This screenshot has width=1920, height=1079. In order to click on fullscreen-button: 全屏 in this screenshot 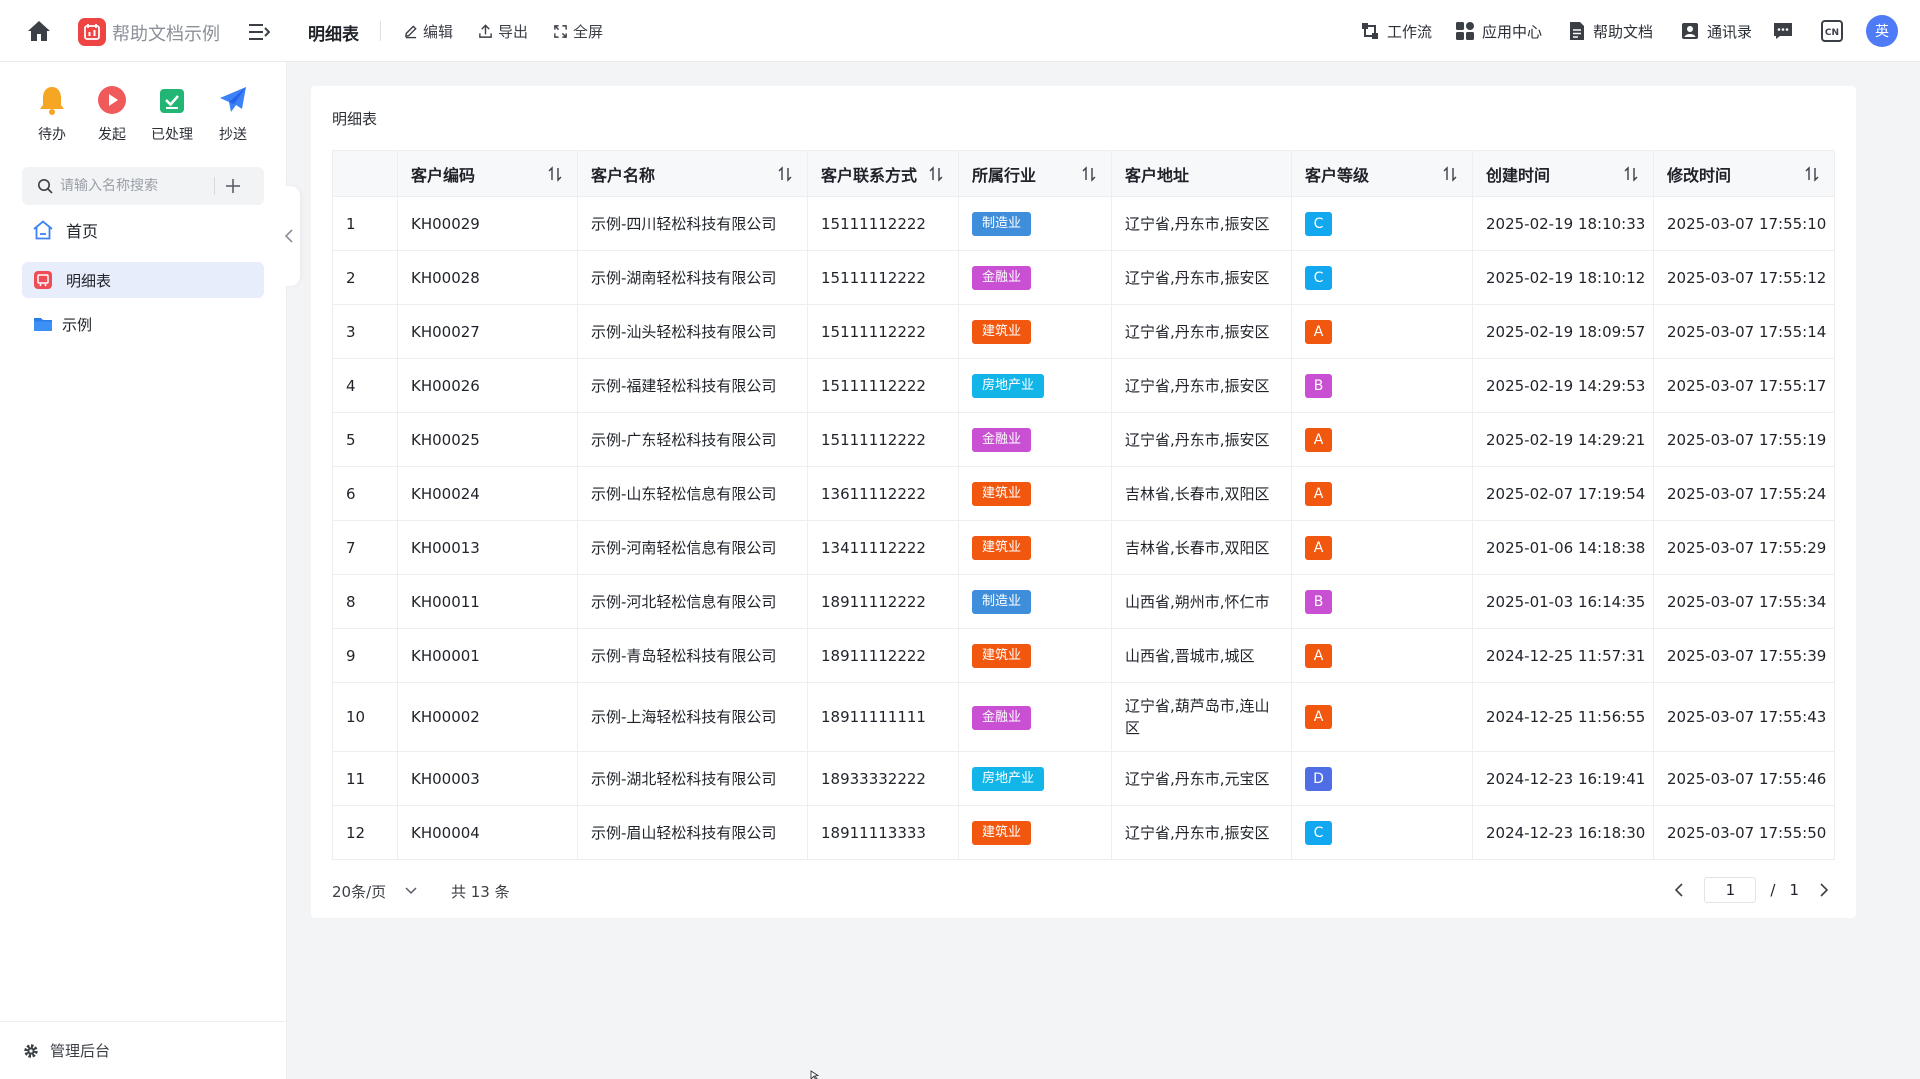, I will do `click(578, 31)`.